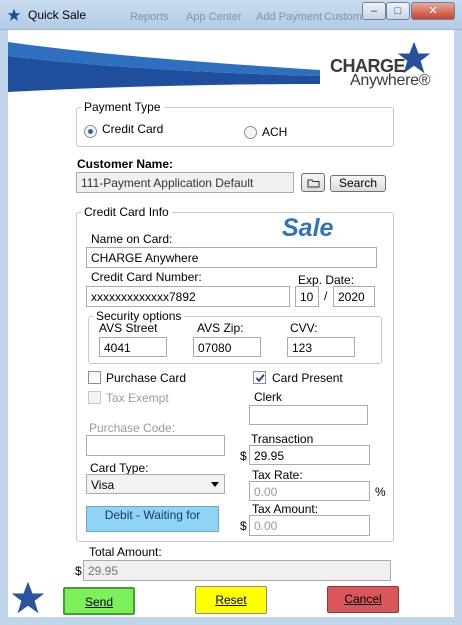 The width and height of the screenshot is (462, 625). I want to click on search-button: Search, so click(358, 183).